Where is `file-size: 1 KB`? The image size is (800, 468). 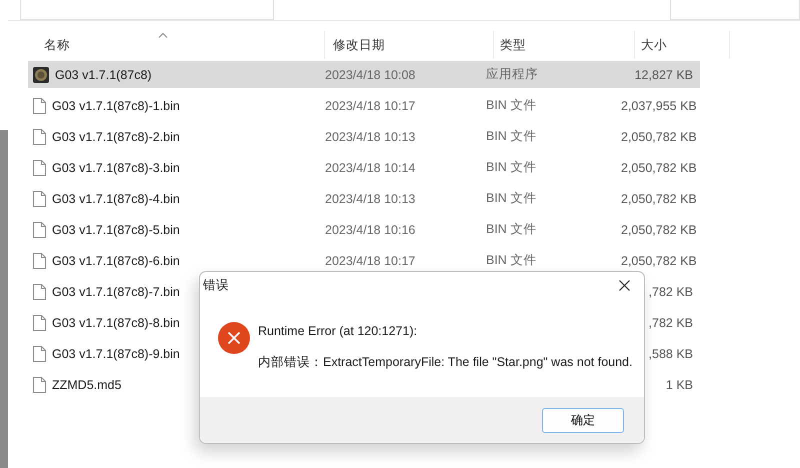
file-size: 1 KB is located at coordinates (679, 385).